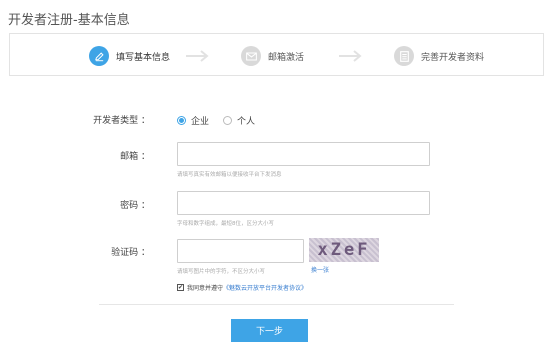 This screenshot has height=351, width=553. Describe the element at coordinates (226, 224) in the screenshot. I see `password-hint: 字母和数字组成，最短8位，区分大小写` at that location.